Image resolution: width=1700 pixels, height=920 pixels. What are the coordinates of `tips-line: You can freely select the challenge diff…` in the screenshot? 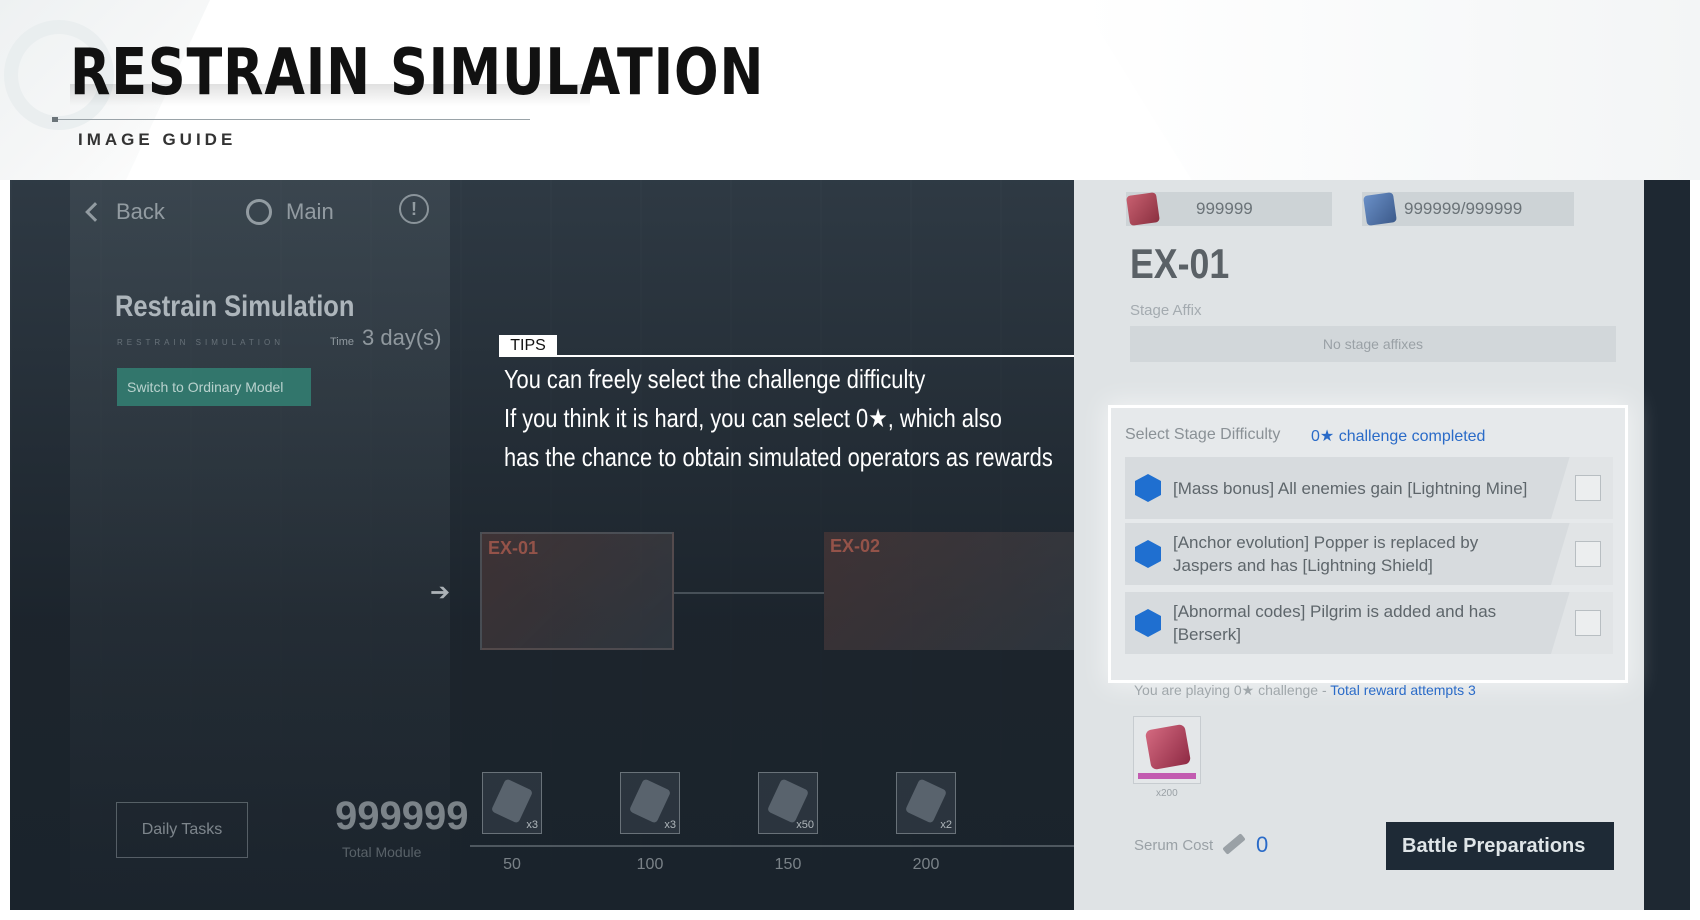 It's located at (715, 379).